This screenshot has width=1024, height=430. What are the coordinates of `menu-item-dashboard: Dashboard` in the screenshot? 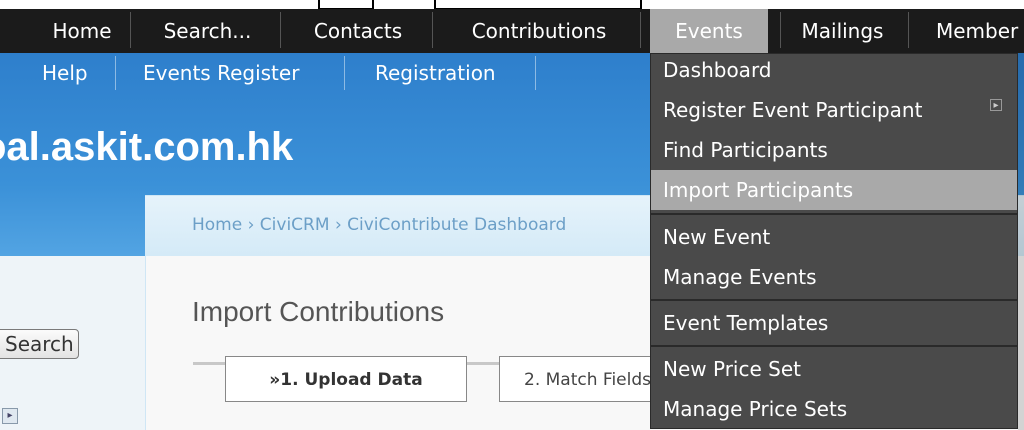 It's located at (834, 70).